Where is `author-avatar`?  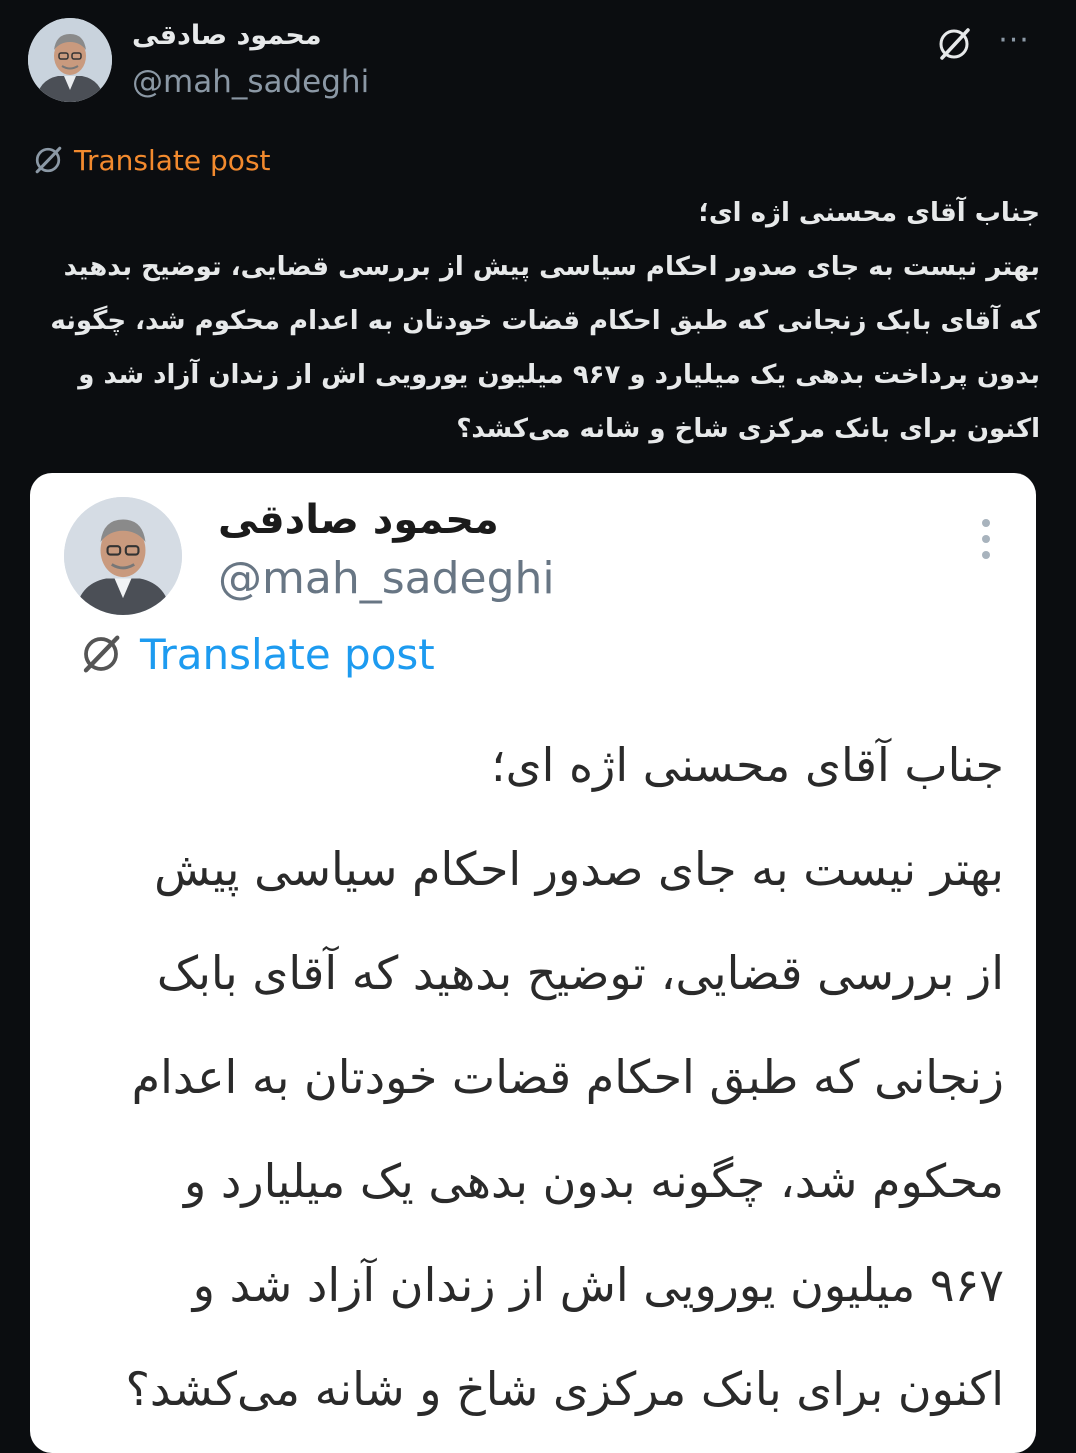
author-avatar is located at coordinates (70, 60).